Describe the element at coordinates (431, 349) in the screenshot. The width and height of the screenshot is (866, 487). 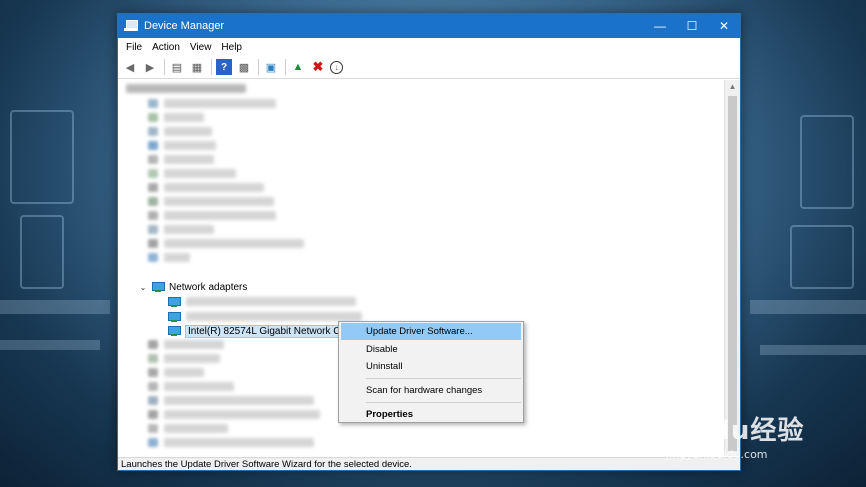
I see `menu-disable: Disable` at that location.